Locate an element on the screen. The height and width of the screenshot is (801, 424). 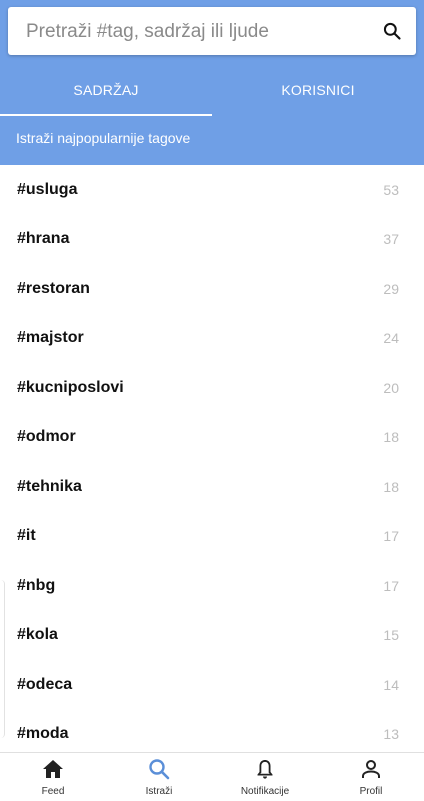
tag-row: #usluga 53 is located at coordinates (212, 190).